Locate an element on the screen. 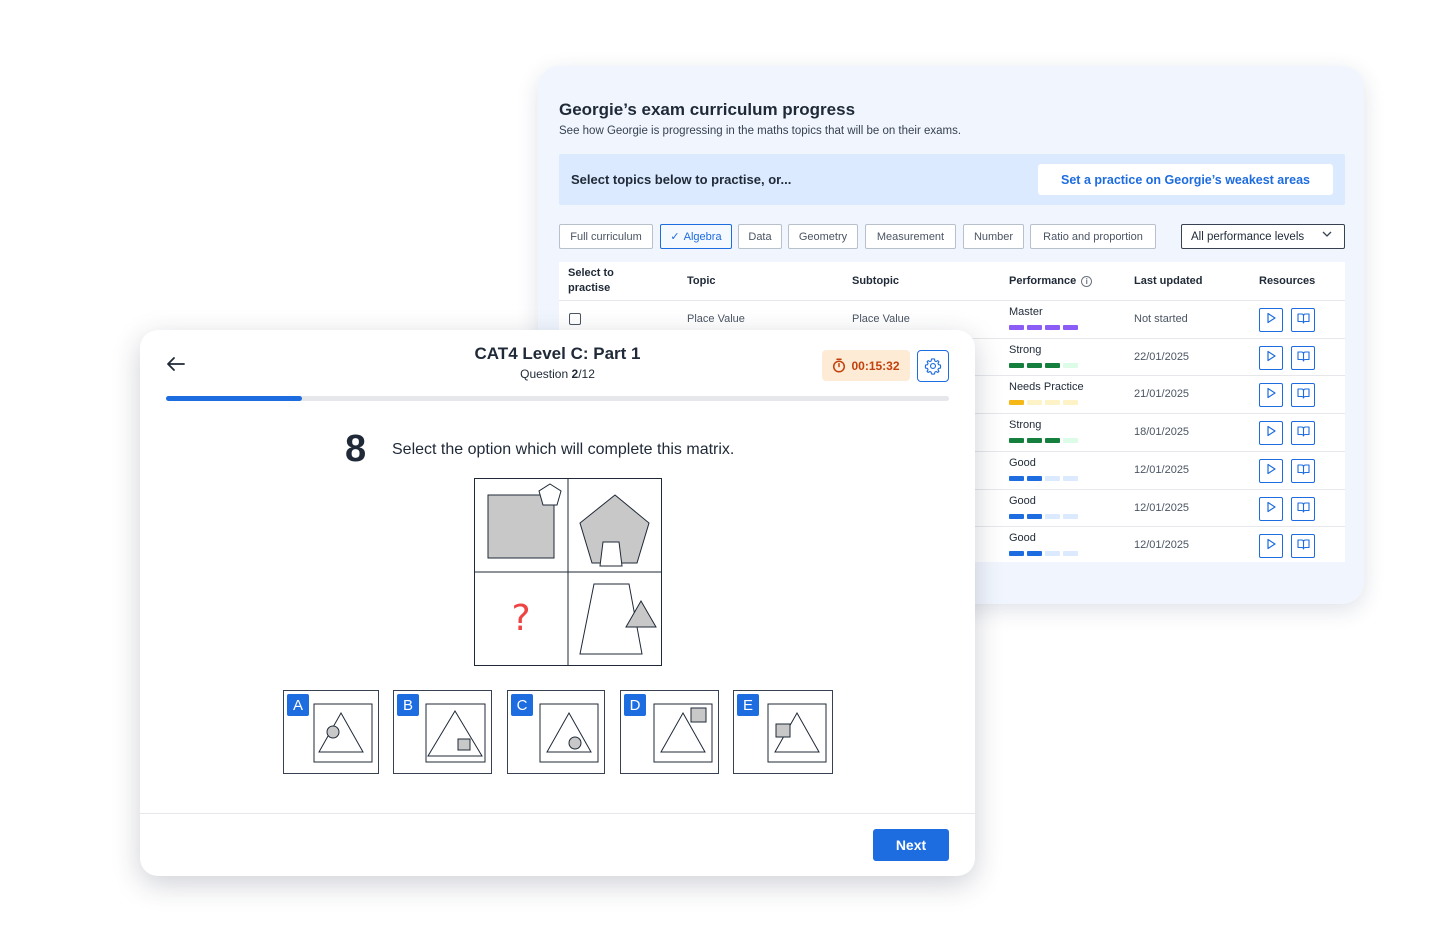 Image resolution: width=1440 pixels, height=940 pixels. timer-value: 00:15:32 is located at coordinates (875, 365).